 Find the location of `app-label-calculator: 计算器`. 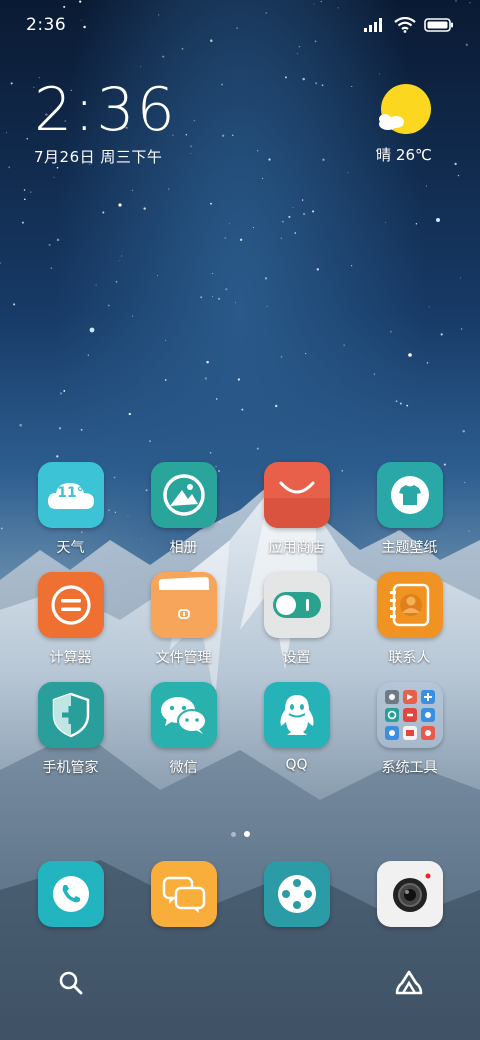

app-label-calculator: 计算器 is located at coordinates (70, 658).